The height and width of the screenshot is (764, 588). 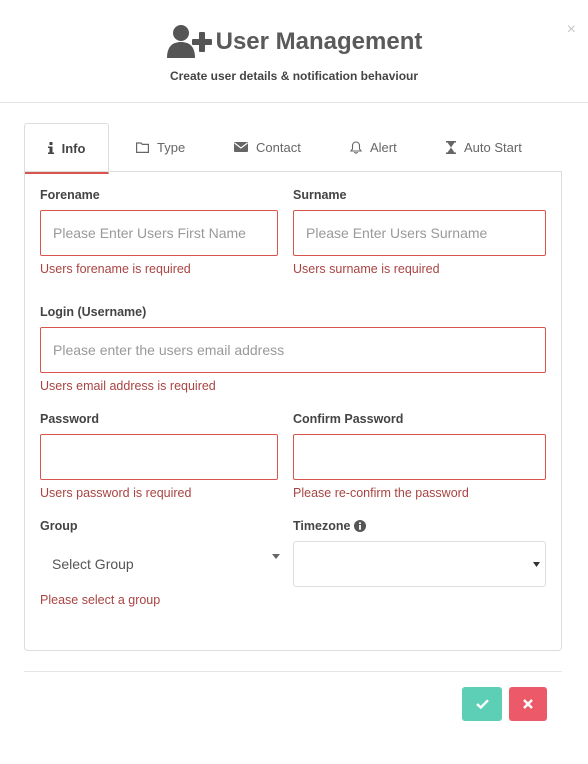 What do you see at coordinates (322, 526) in the screenshot?
I see `timezone-label-text: Timezone` at bounding box center [322, 526].